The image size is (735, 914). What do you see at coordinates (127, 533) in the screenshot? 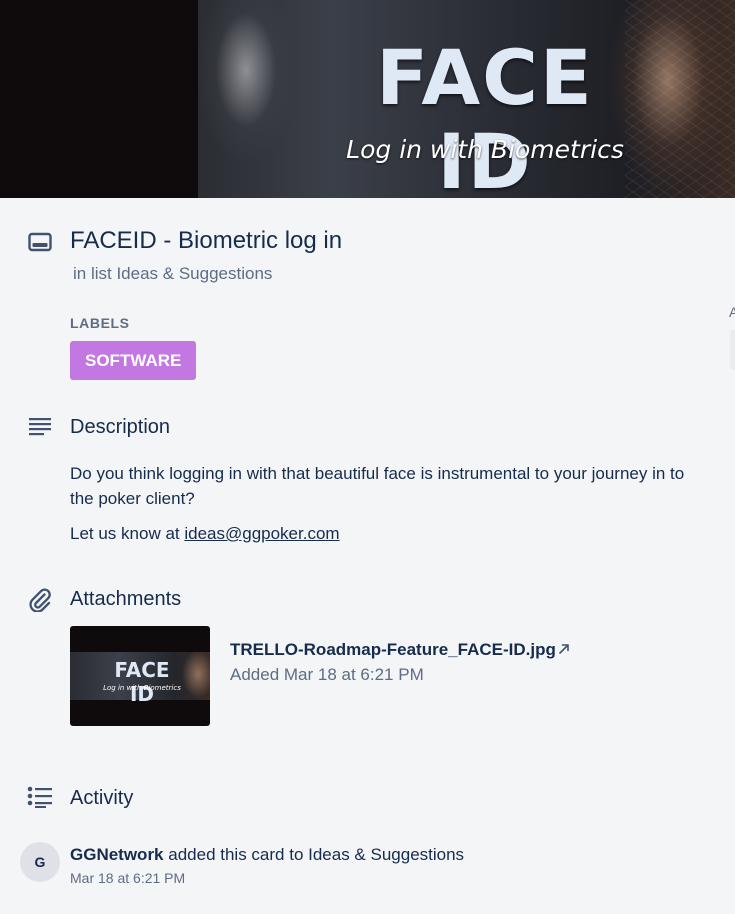
I see `contact-prefix: Let us know at` at bounding box center [127, 533].